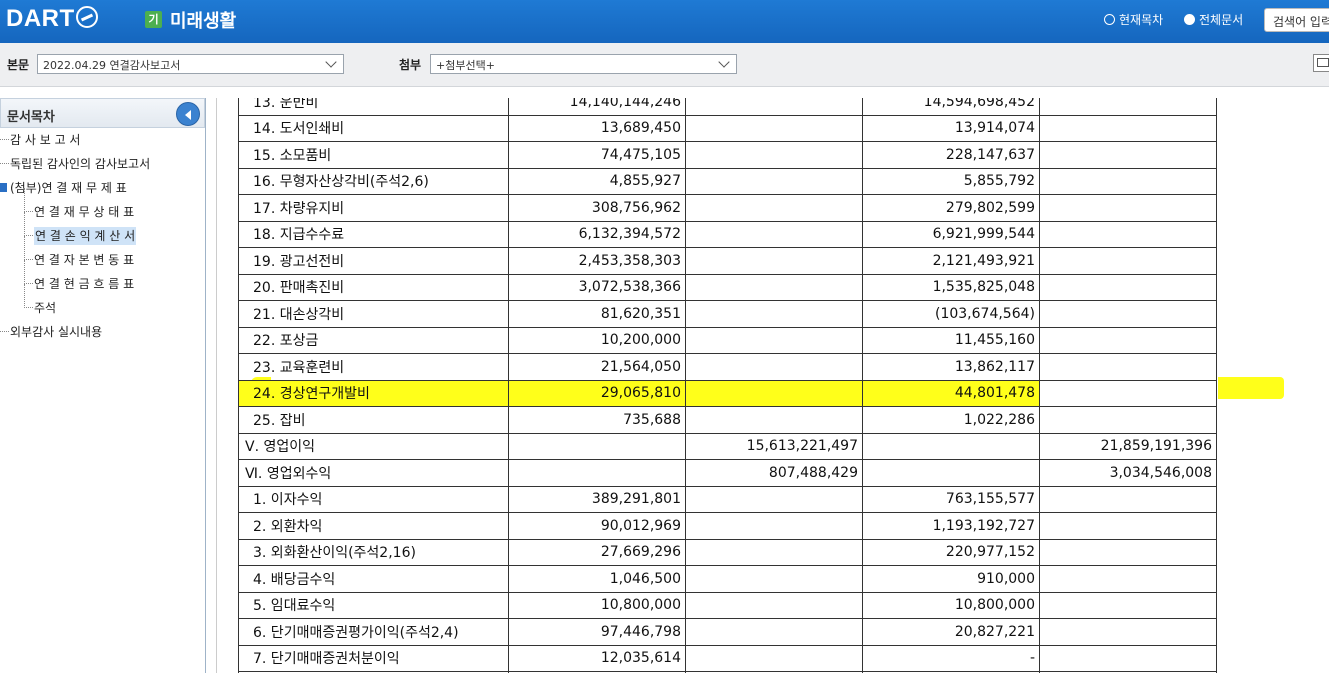 The width and height of the screenshot is (1329, 673). I want to click on toc-item-external-audit: 외부감사 실시내용, so click(102, 332).